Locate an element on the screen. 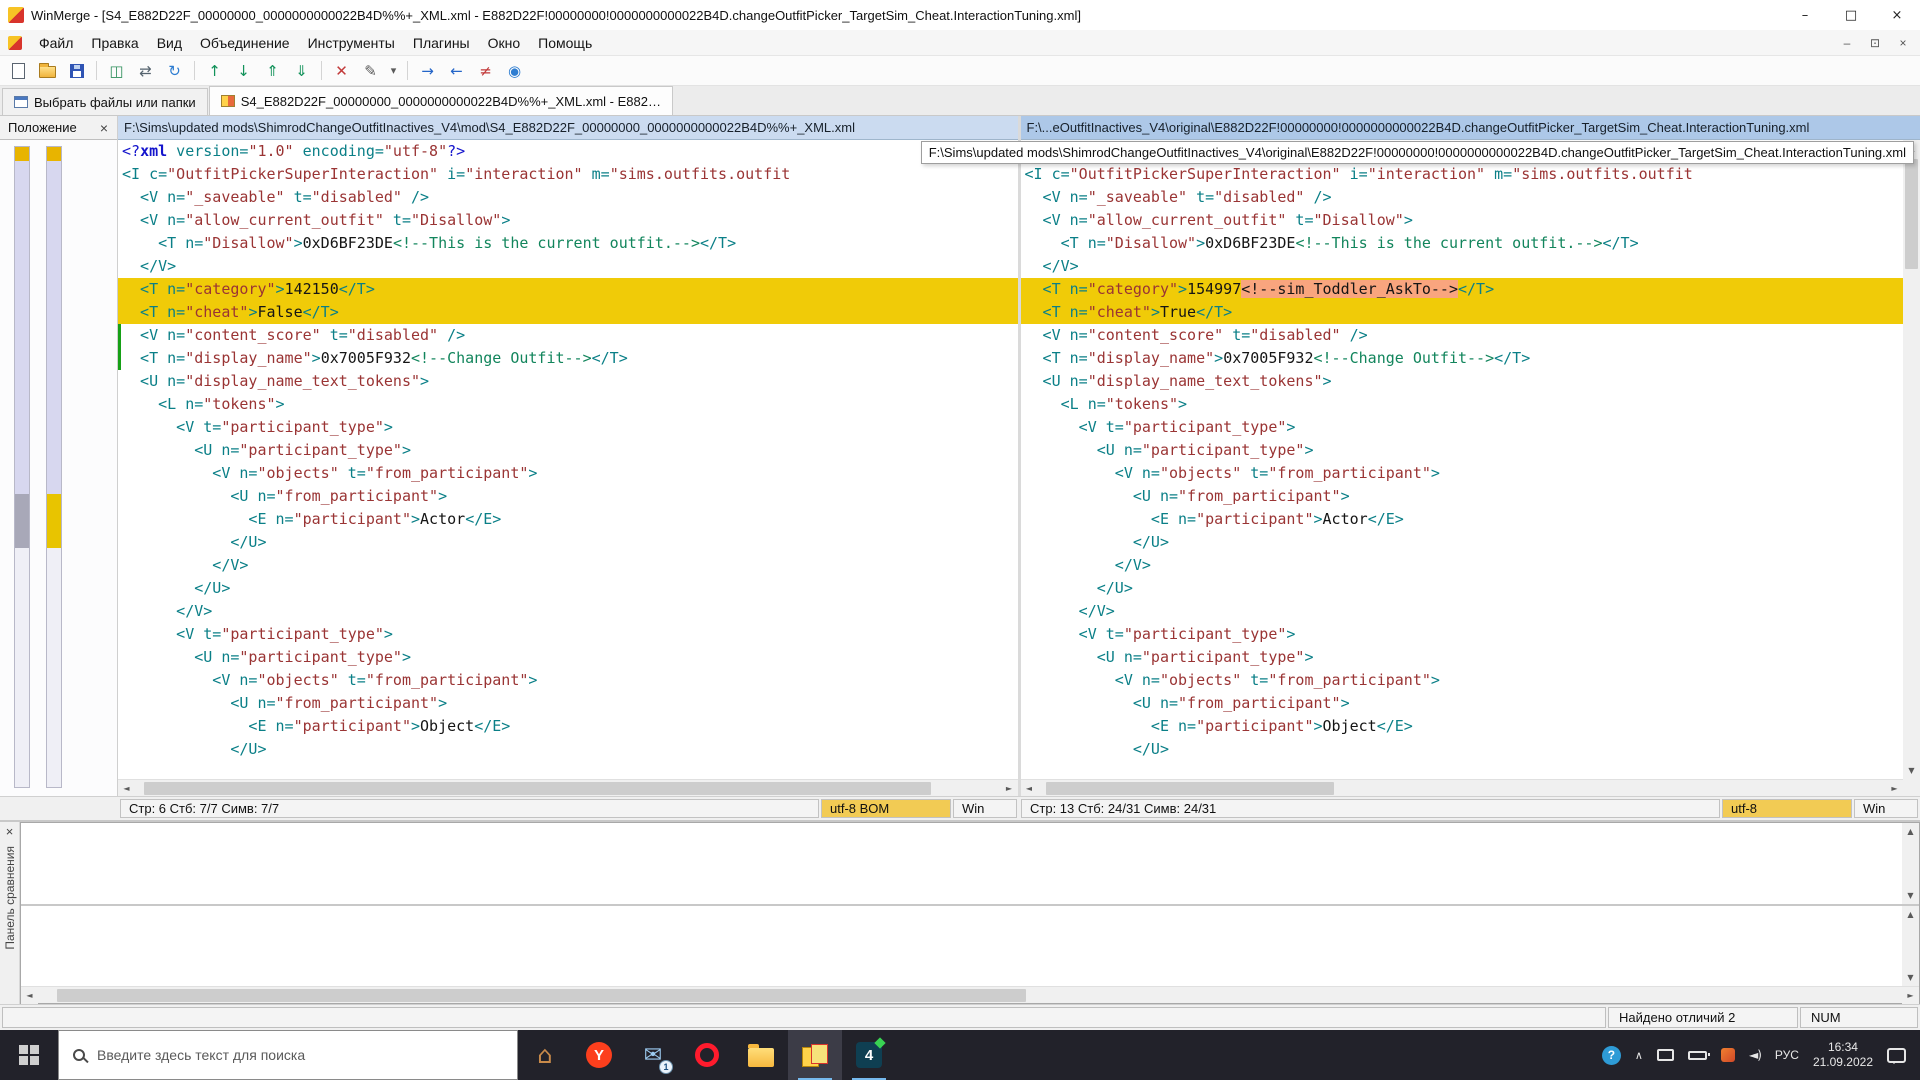  menu-view: Вид is located at coordinates (169, 43).